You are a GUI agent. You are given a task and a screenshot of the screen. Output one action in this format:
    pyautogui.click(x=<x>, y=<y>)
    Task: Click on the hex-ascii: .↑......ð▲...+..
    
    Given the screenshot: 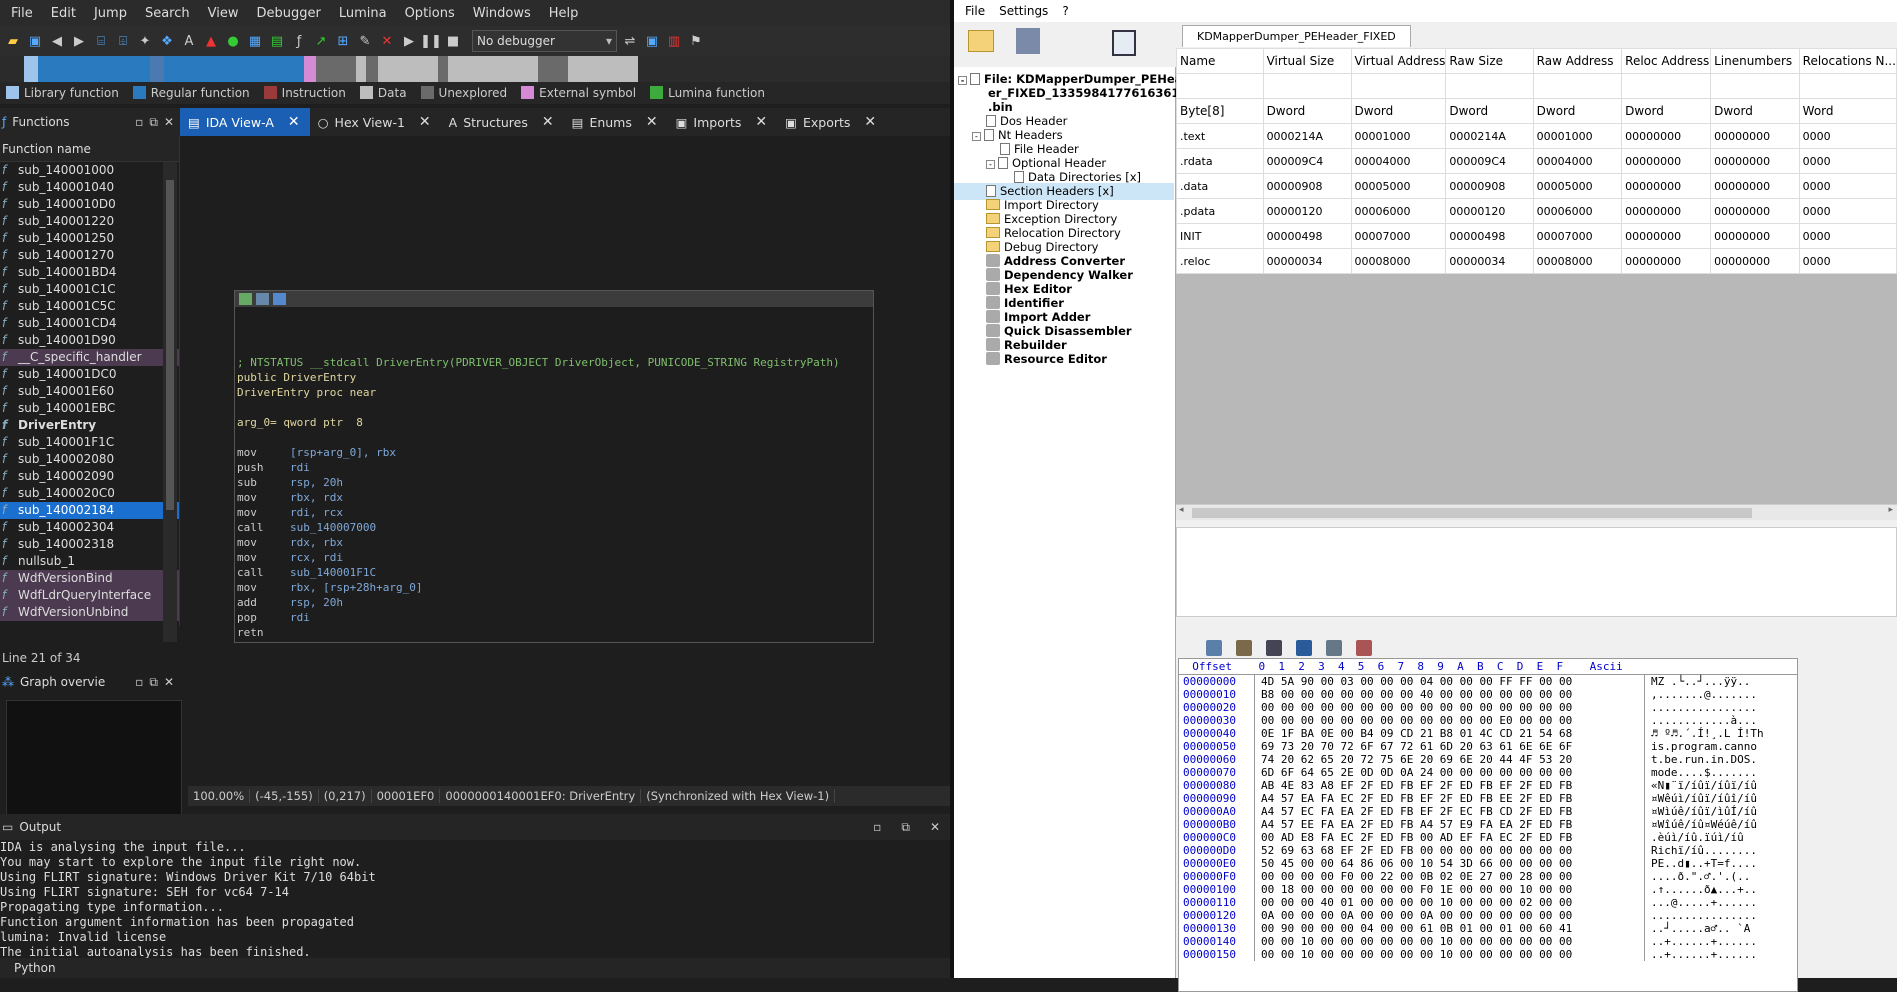 What is the action you would take?
    pyautogui.click(x=1701, y=889)
    